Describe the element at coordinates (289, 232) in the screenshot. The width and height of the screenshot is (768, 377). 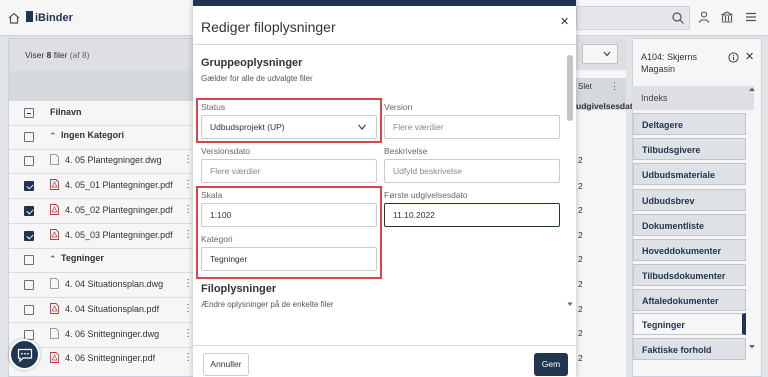
I see `skala-kategori-highlight-box` at that location.